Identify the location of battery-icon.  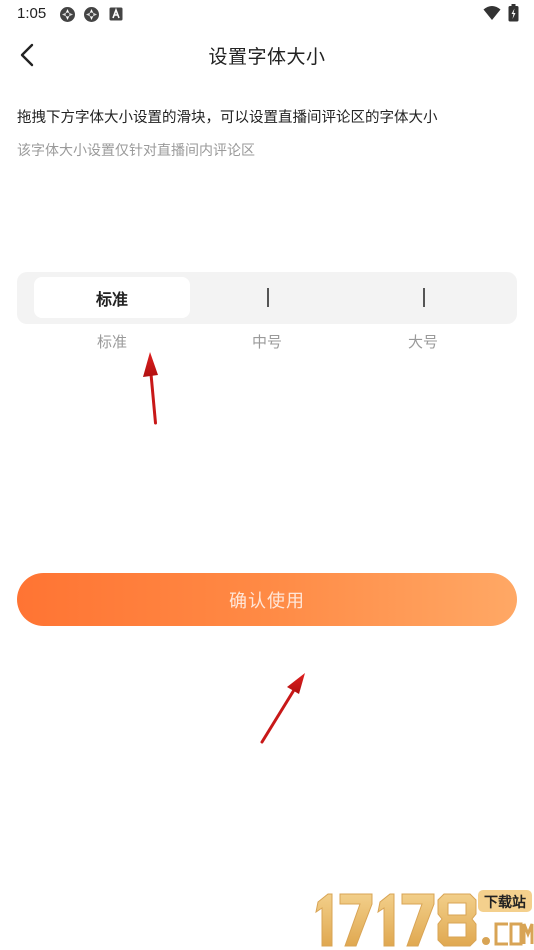
(513, 13).